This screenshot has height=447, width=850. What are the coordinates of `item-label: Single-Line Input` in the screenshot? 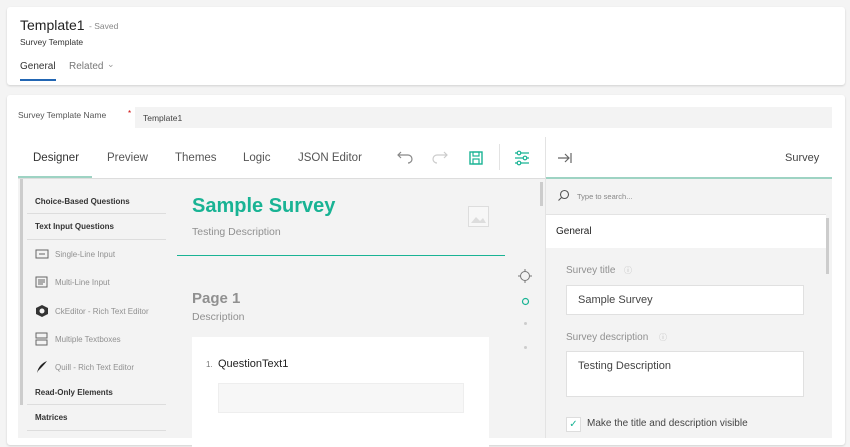 It's located at (85, 254).